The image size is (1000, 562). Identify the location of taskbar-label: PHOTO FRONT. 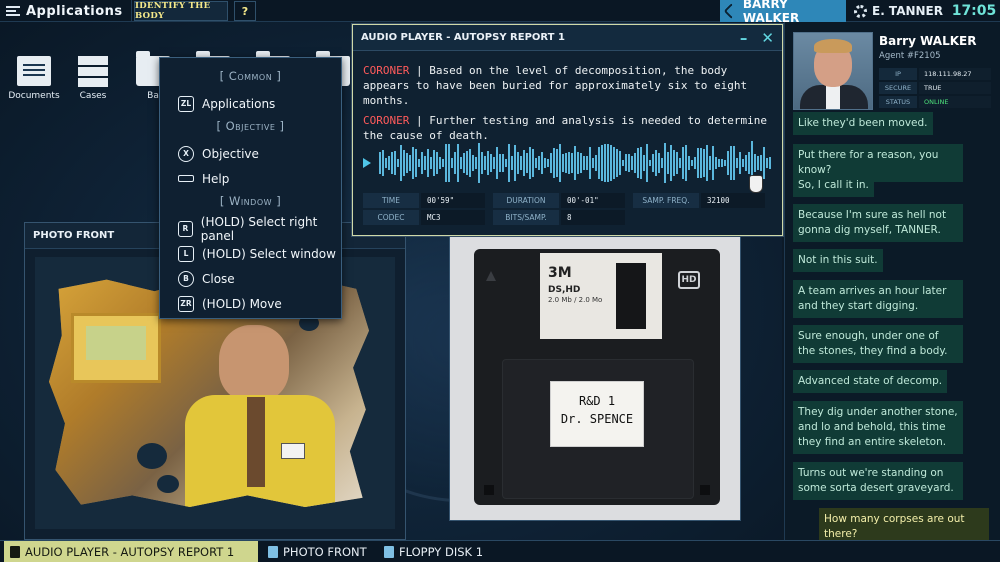
(325, 552).